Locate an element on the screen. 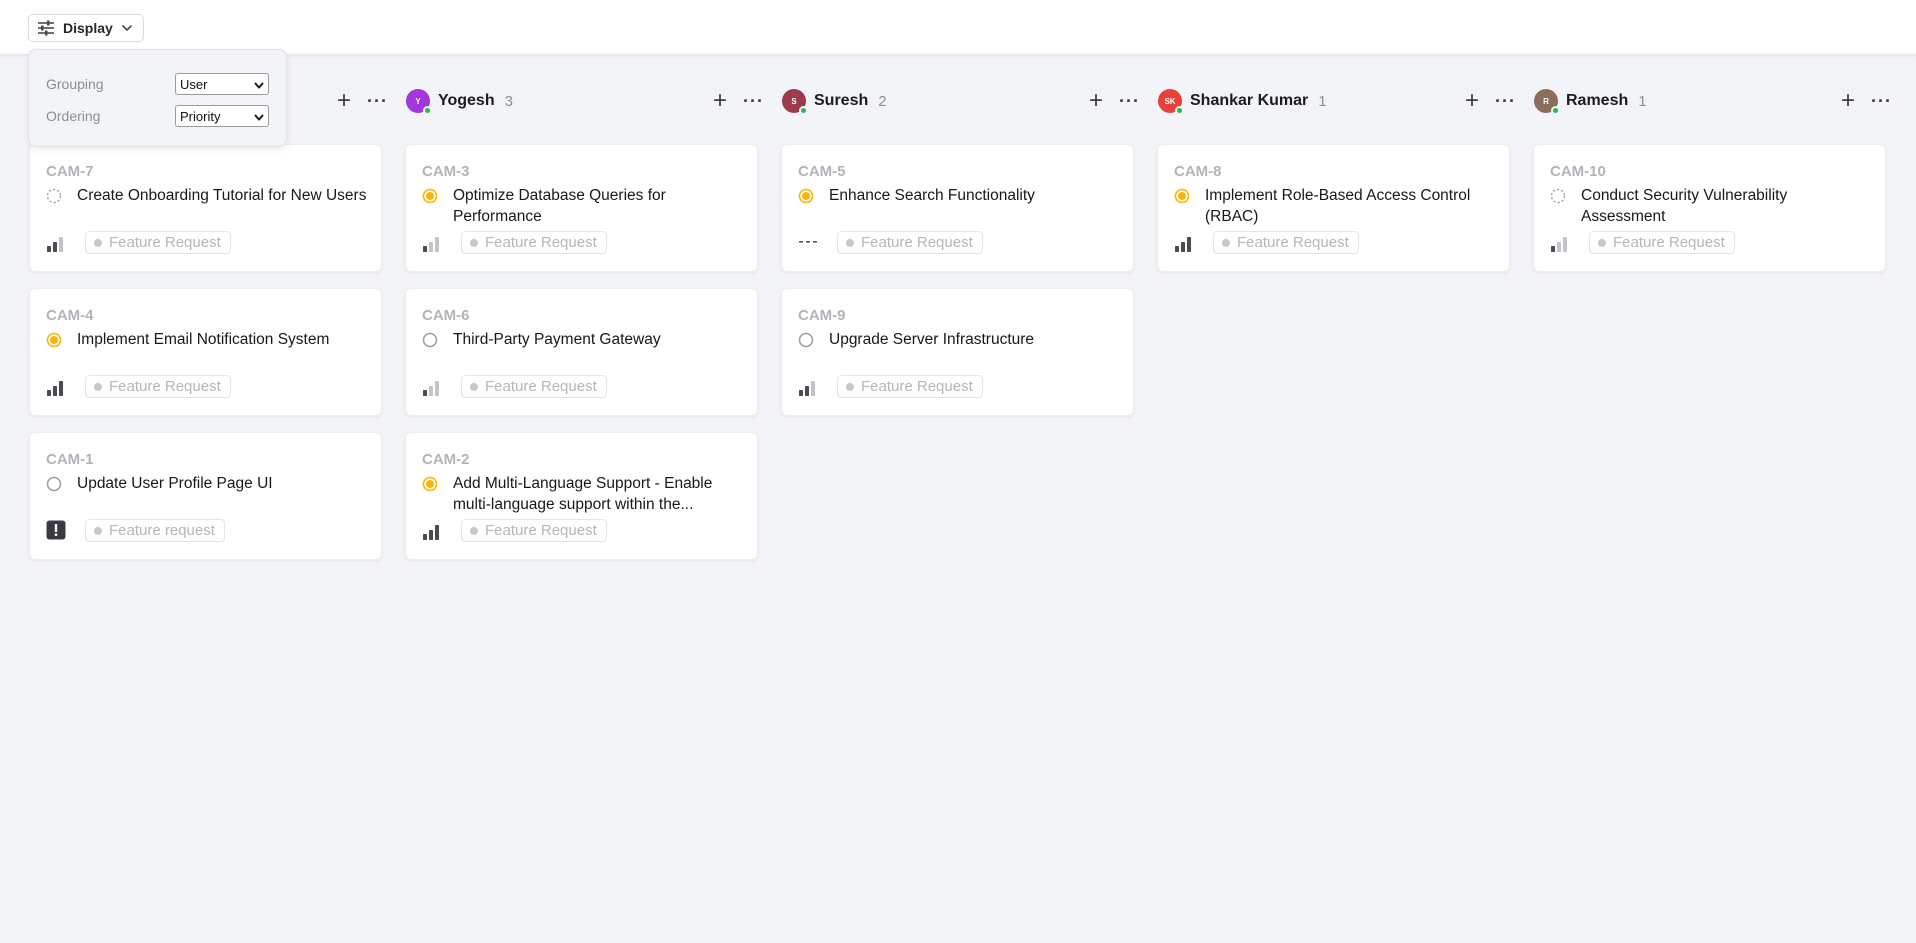 The width and height of the screenshot is (1916, 943). issue-title: Third-Party Payment Gateway is located at coordinates (557, 339).